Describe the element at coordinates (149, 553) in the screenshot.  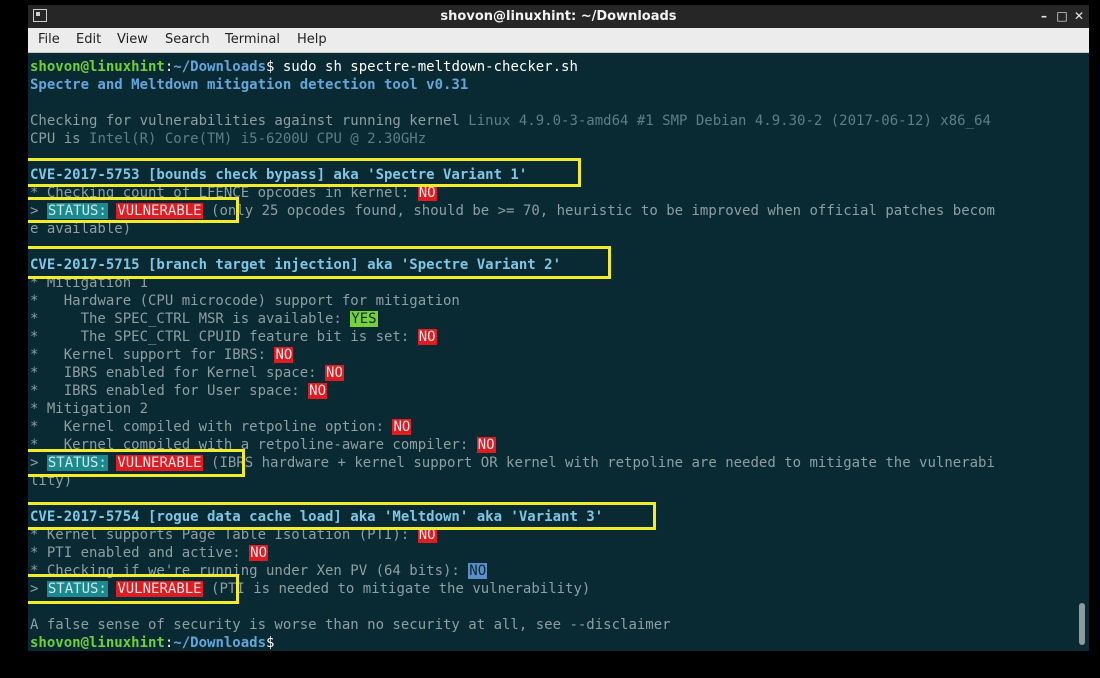
I see `cve3-pti-enabled-line: * PTI enabled and active: NO` at that location.